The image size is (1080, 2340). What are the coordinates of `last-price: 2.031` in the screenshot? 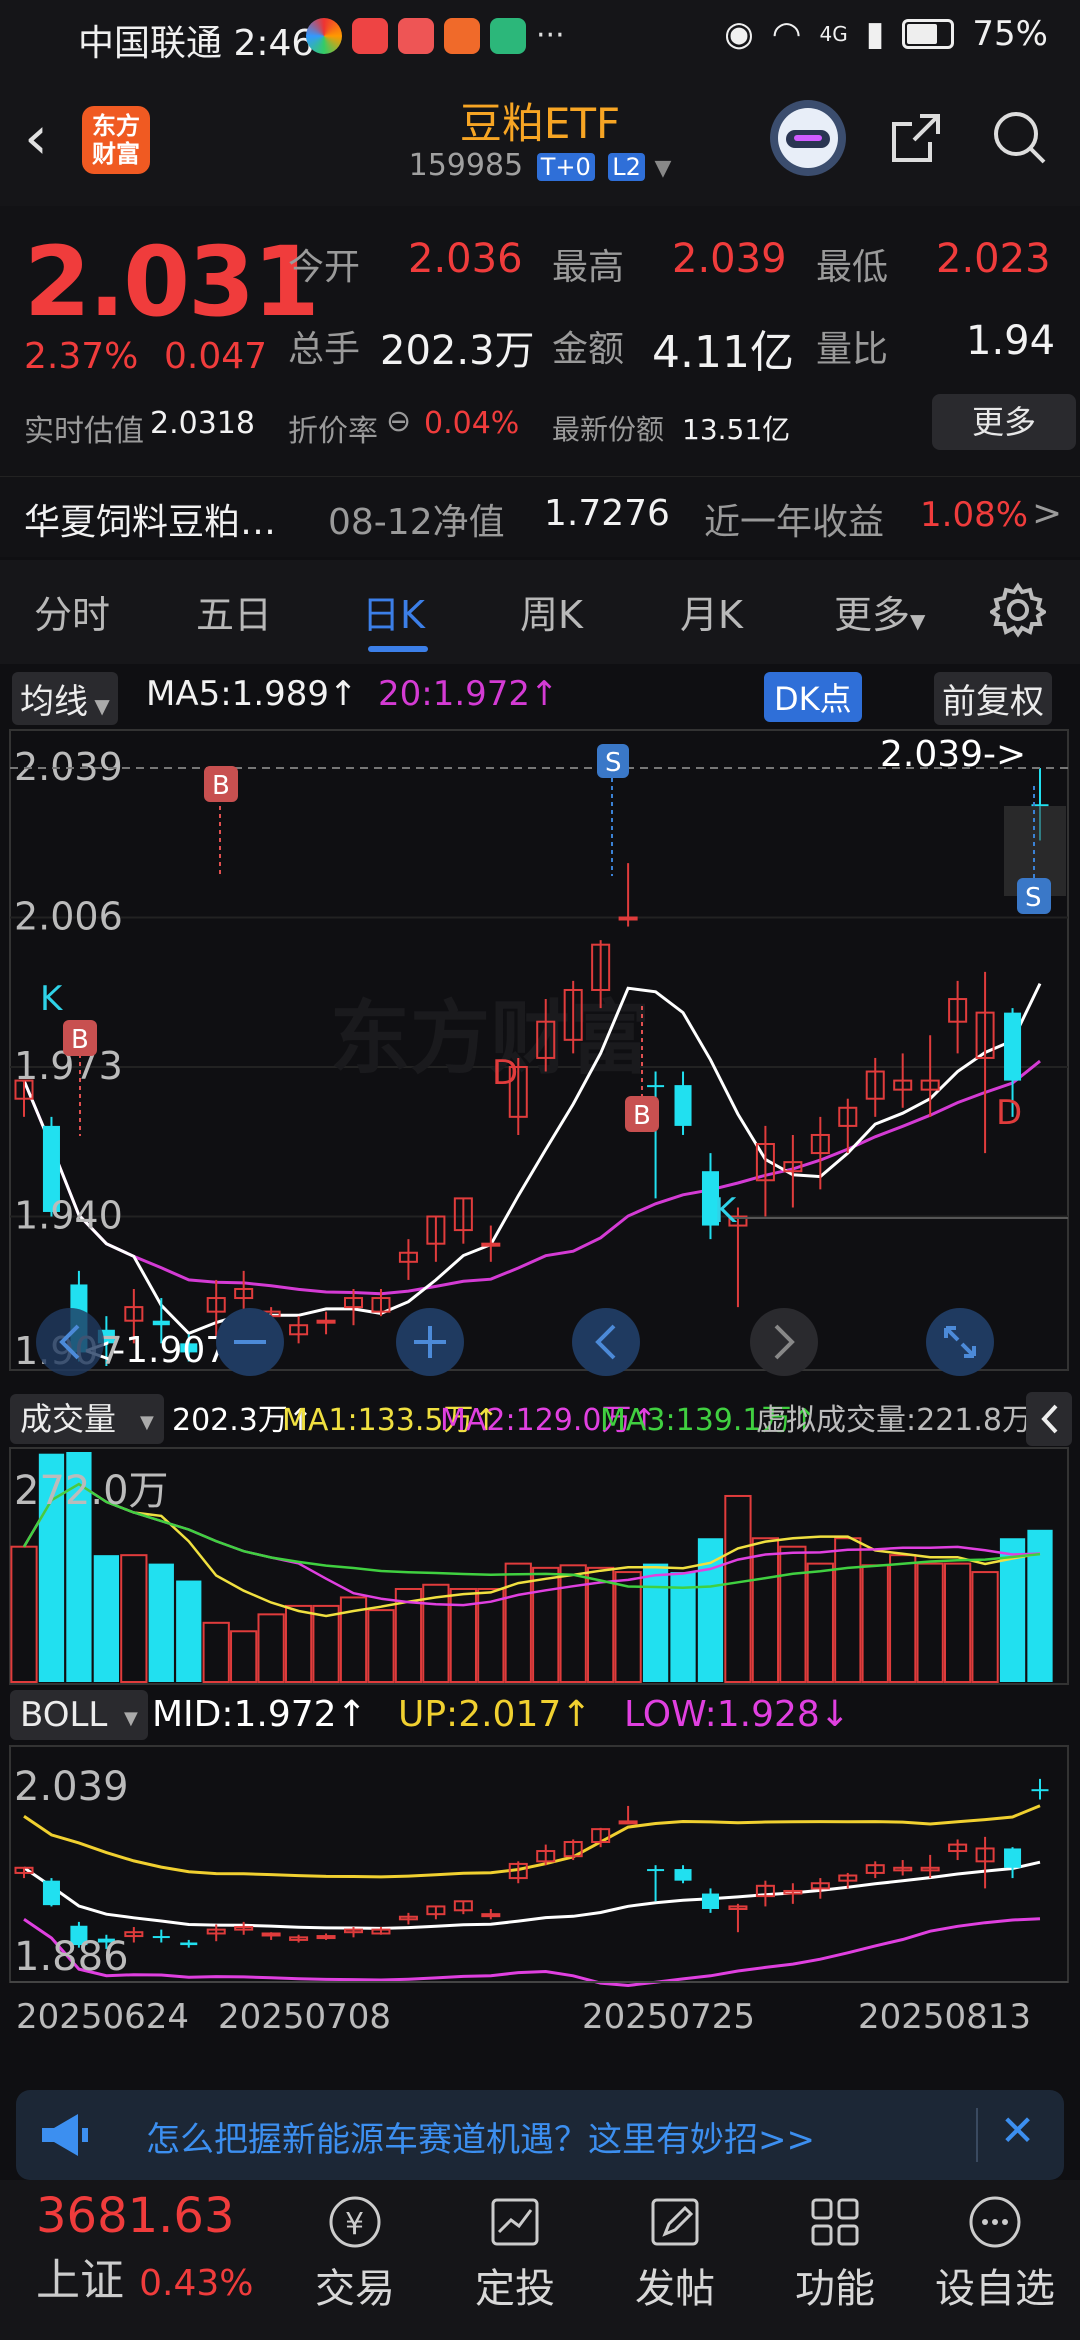 It's located at (172, 282).